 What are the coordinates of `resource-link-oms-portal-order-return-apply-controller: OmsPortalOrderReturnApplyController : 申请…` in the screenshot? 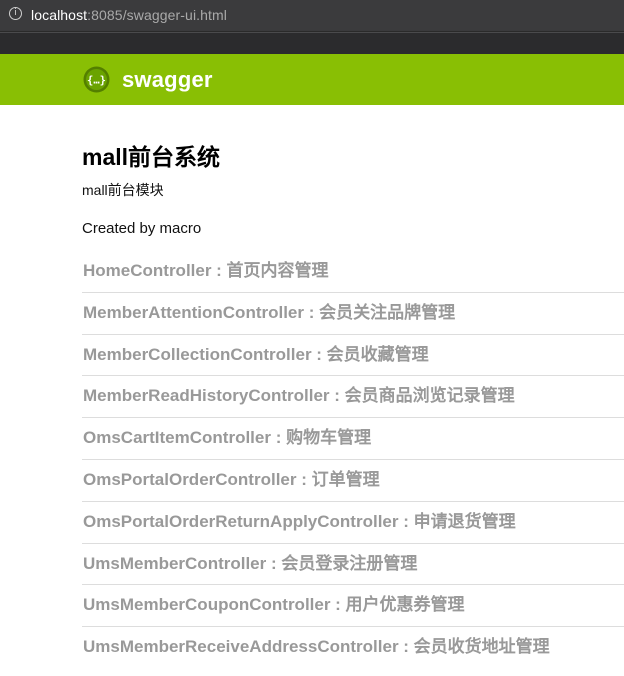 It's located at (299, 522).